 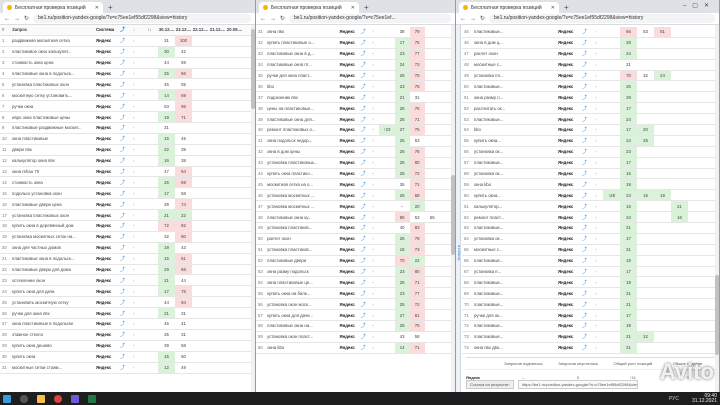 What do you see at coordinates (52, 280) in the screenshot?
I see `query-cell: остекление окон` at bounding box center [52, 280].